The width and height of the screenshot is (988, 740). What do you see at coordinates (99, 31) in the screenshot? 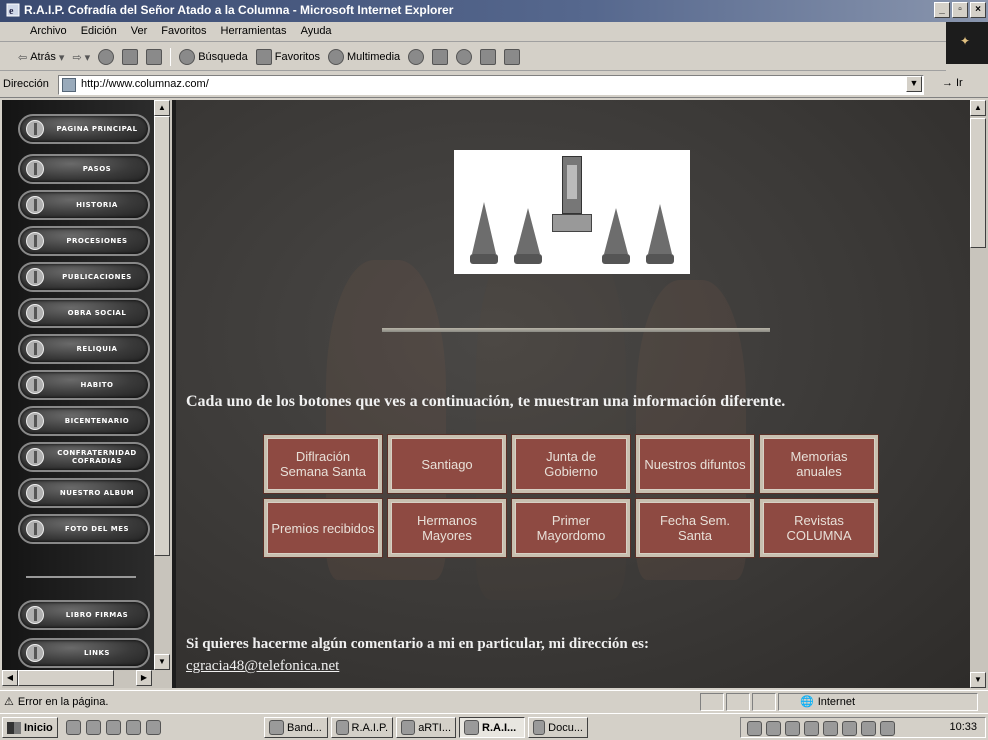
I see `menu-edicion: Edición` at bounding box center [99, 31].